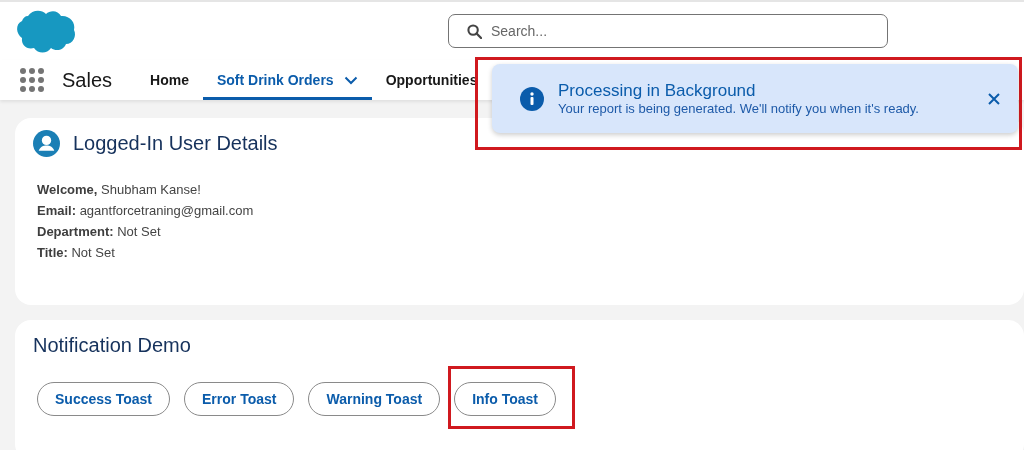 The image size is (1024, 450). Describe the element at coordinates (739, 108) in the screenshot. I see `toast-message: Your report is being generated. We'll notify you when it's ready.` at that location.